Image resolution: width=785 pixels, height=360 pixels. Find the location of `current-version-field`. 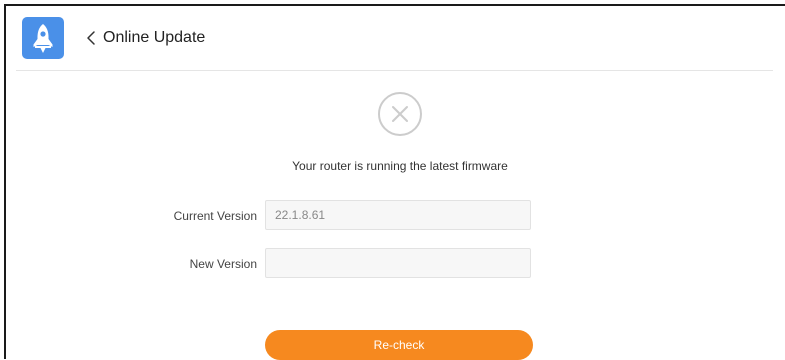

current-version-field is located at coordinates (398, 215).